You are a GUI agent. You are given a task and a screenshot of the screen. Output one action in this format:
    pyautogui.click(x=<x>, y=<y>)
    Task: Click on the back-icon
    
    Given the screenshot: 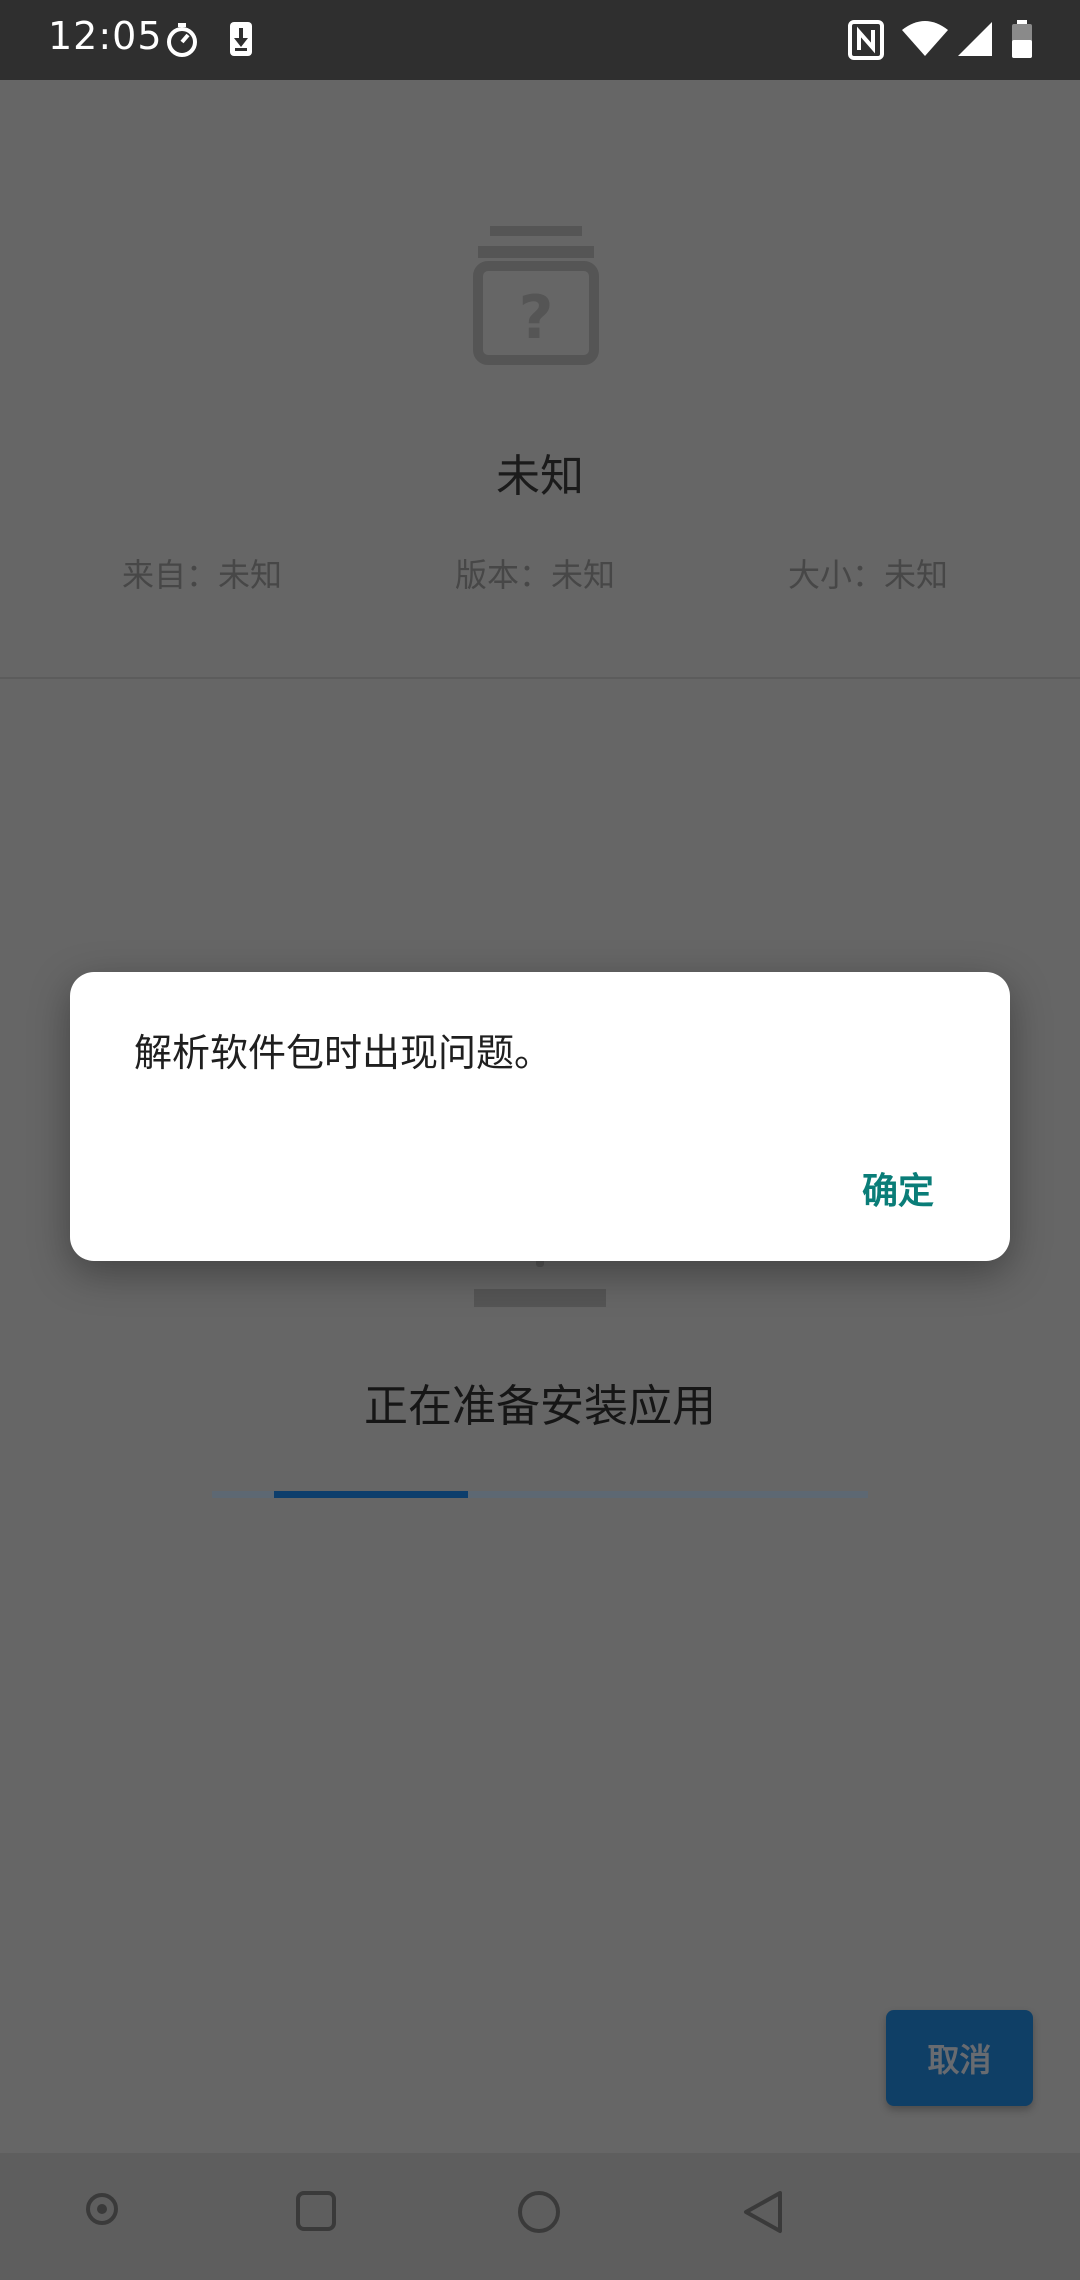 What is the action you would take?
    pyautogui.click(x=763, y=2214)
    